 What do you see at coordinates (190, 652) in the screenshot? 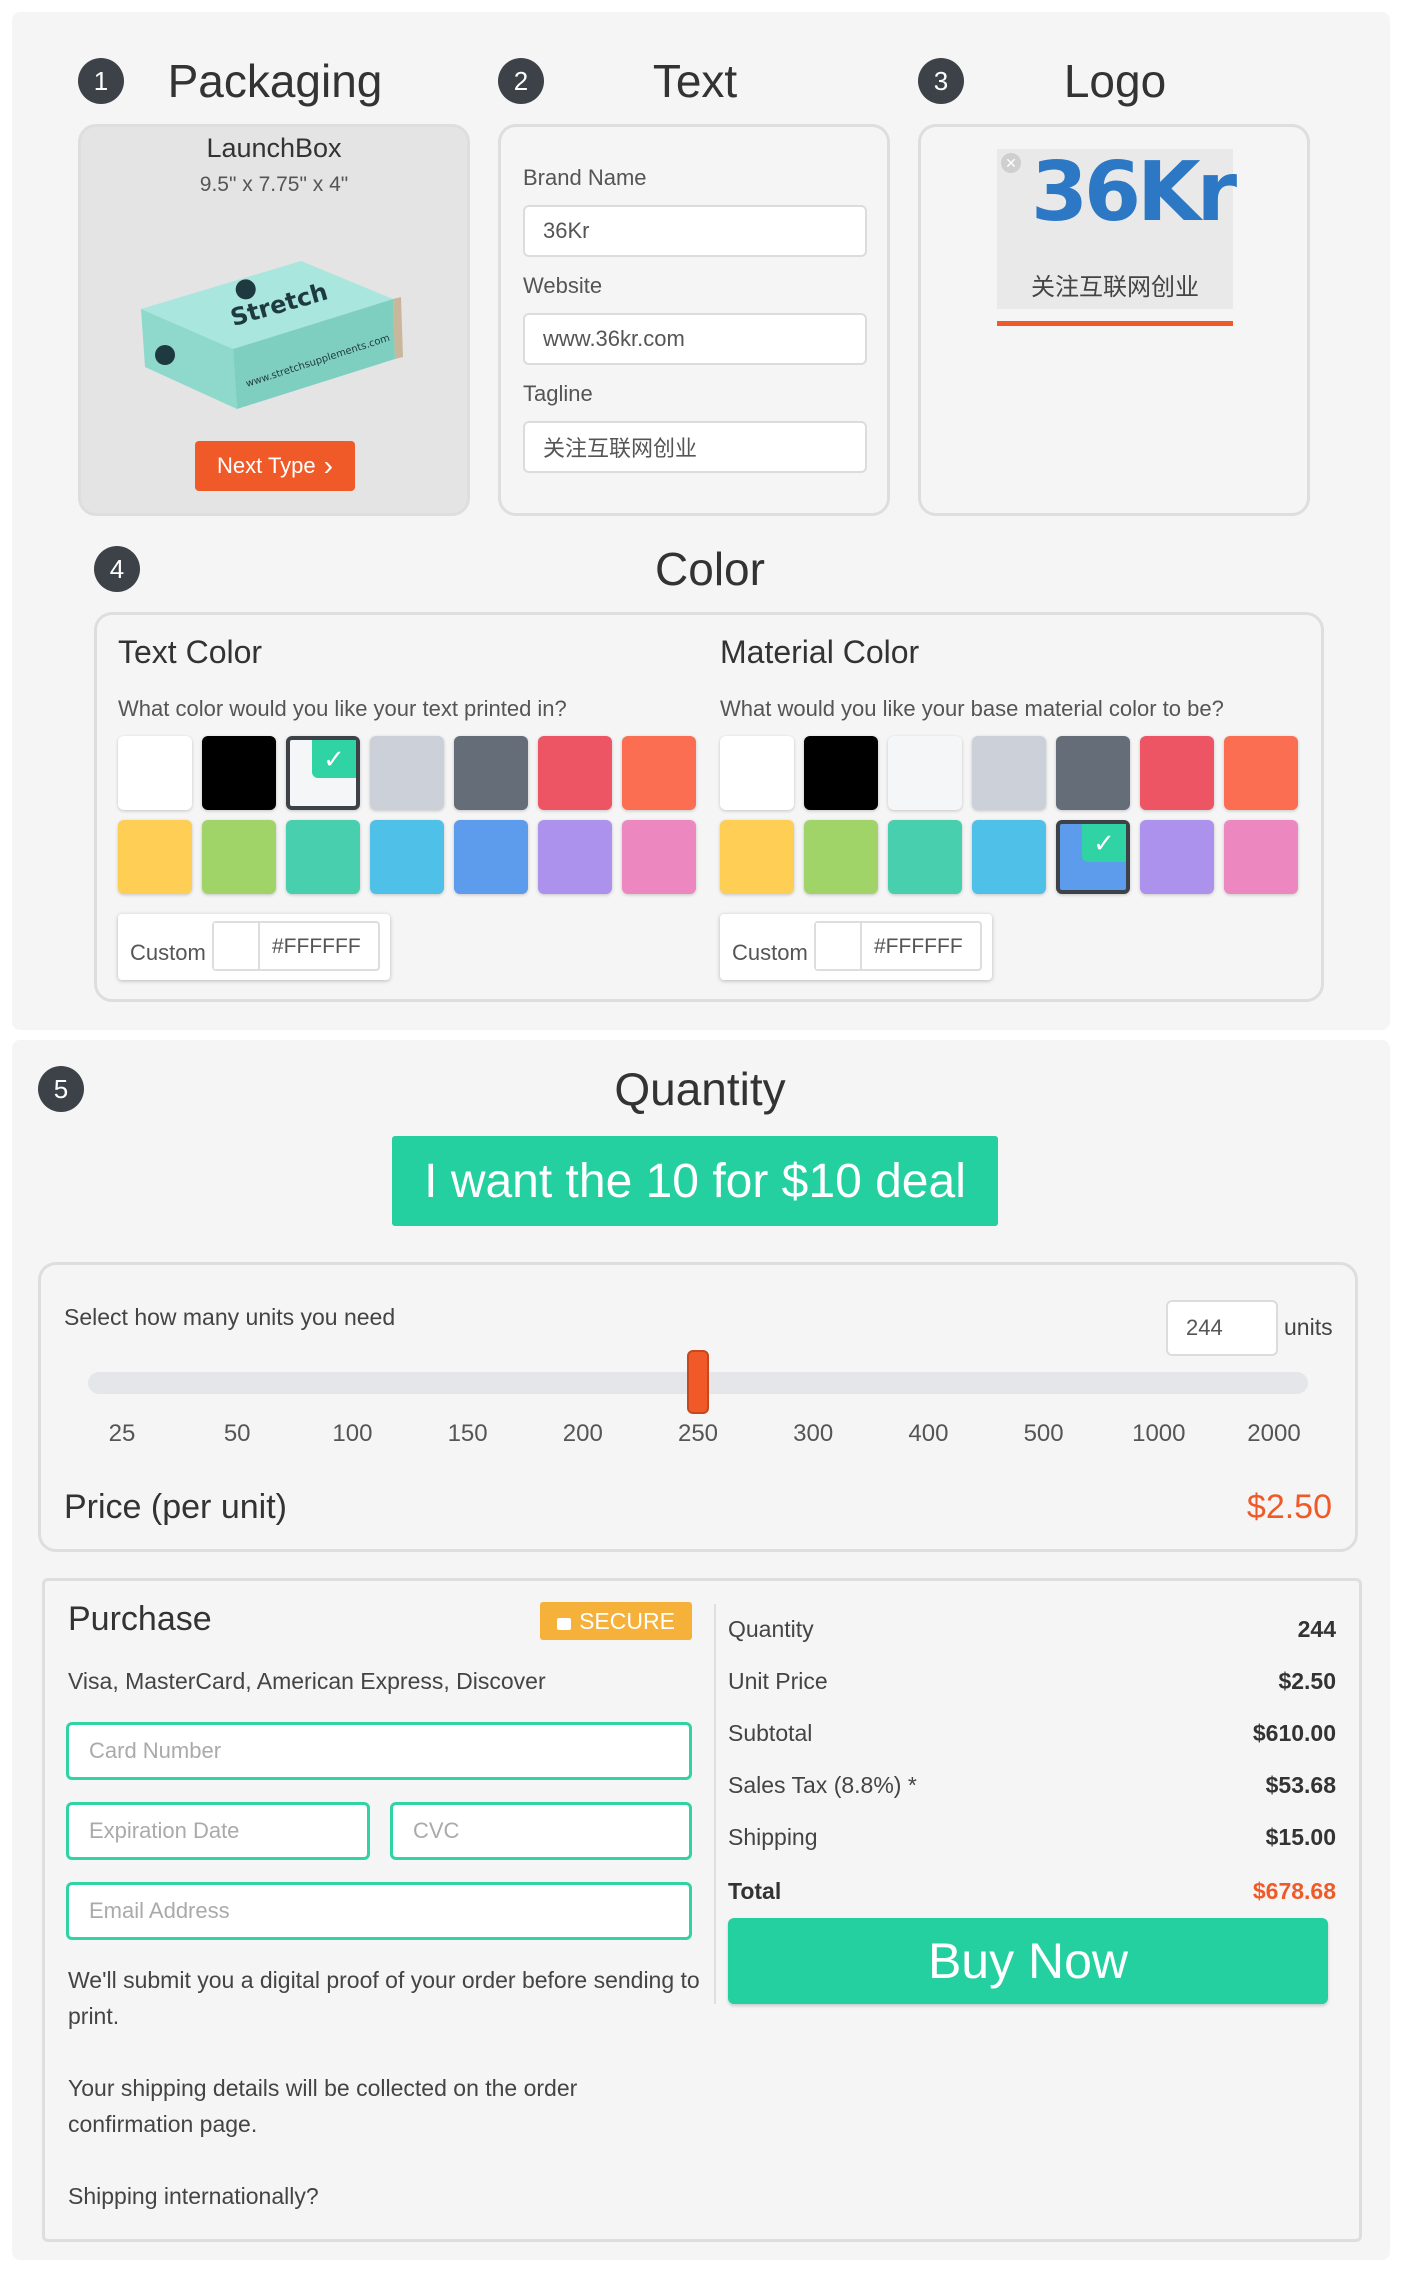
I see `text-color-title: Text Color` at bounding box center [190, 652].